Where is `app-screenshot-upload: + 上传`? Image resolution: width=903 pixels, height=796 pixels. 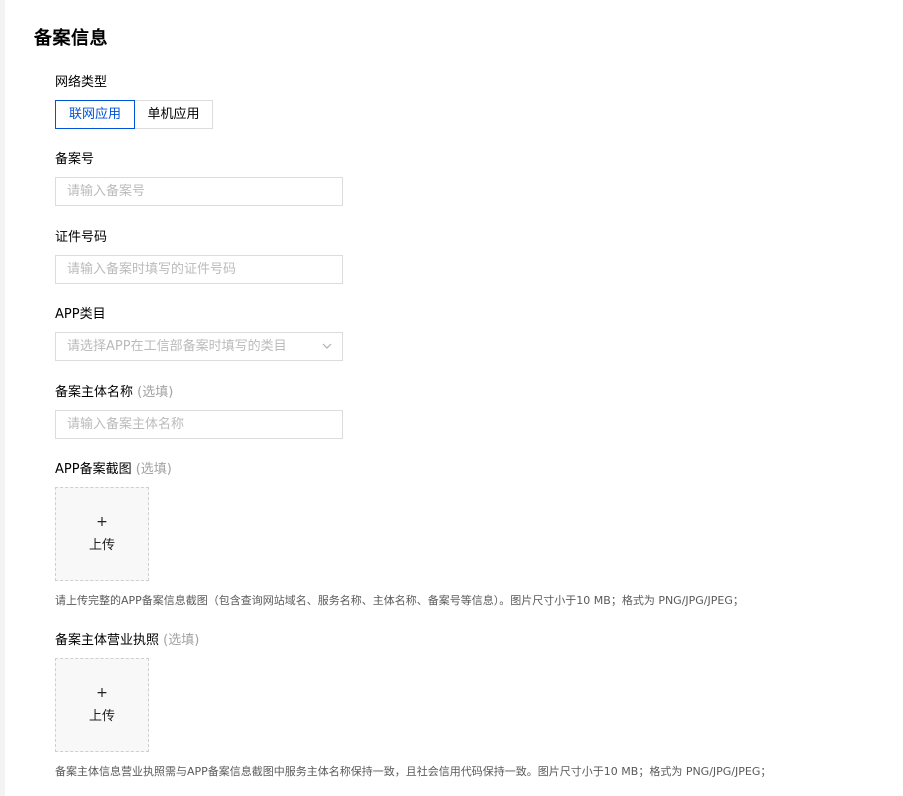
app-screenshot-upload: + 上传 is located at coordinates (102, 534).